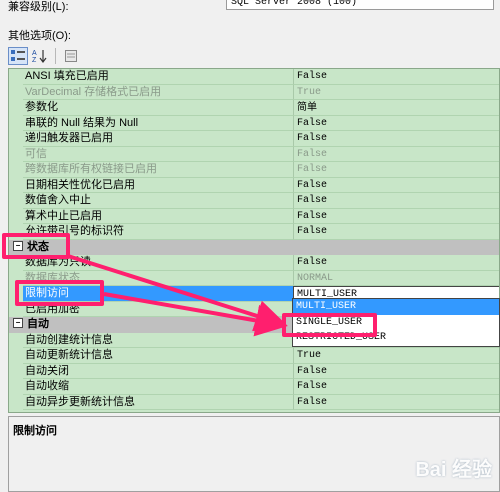  I want to click on svg-text: A, so click(34, 53).